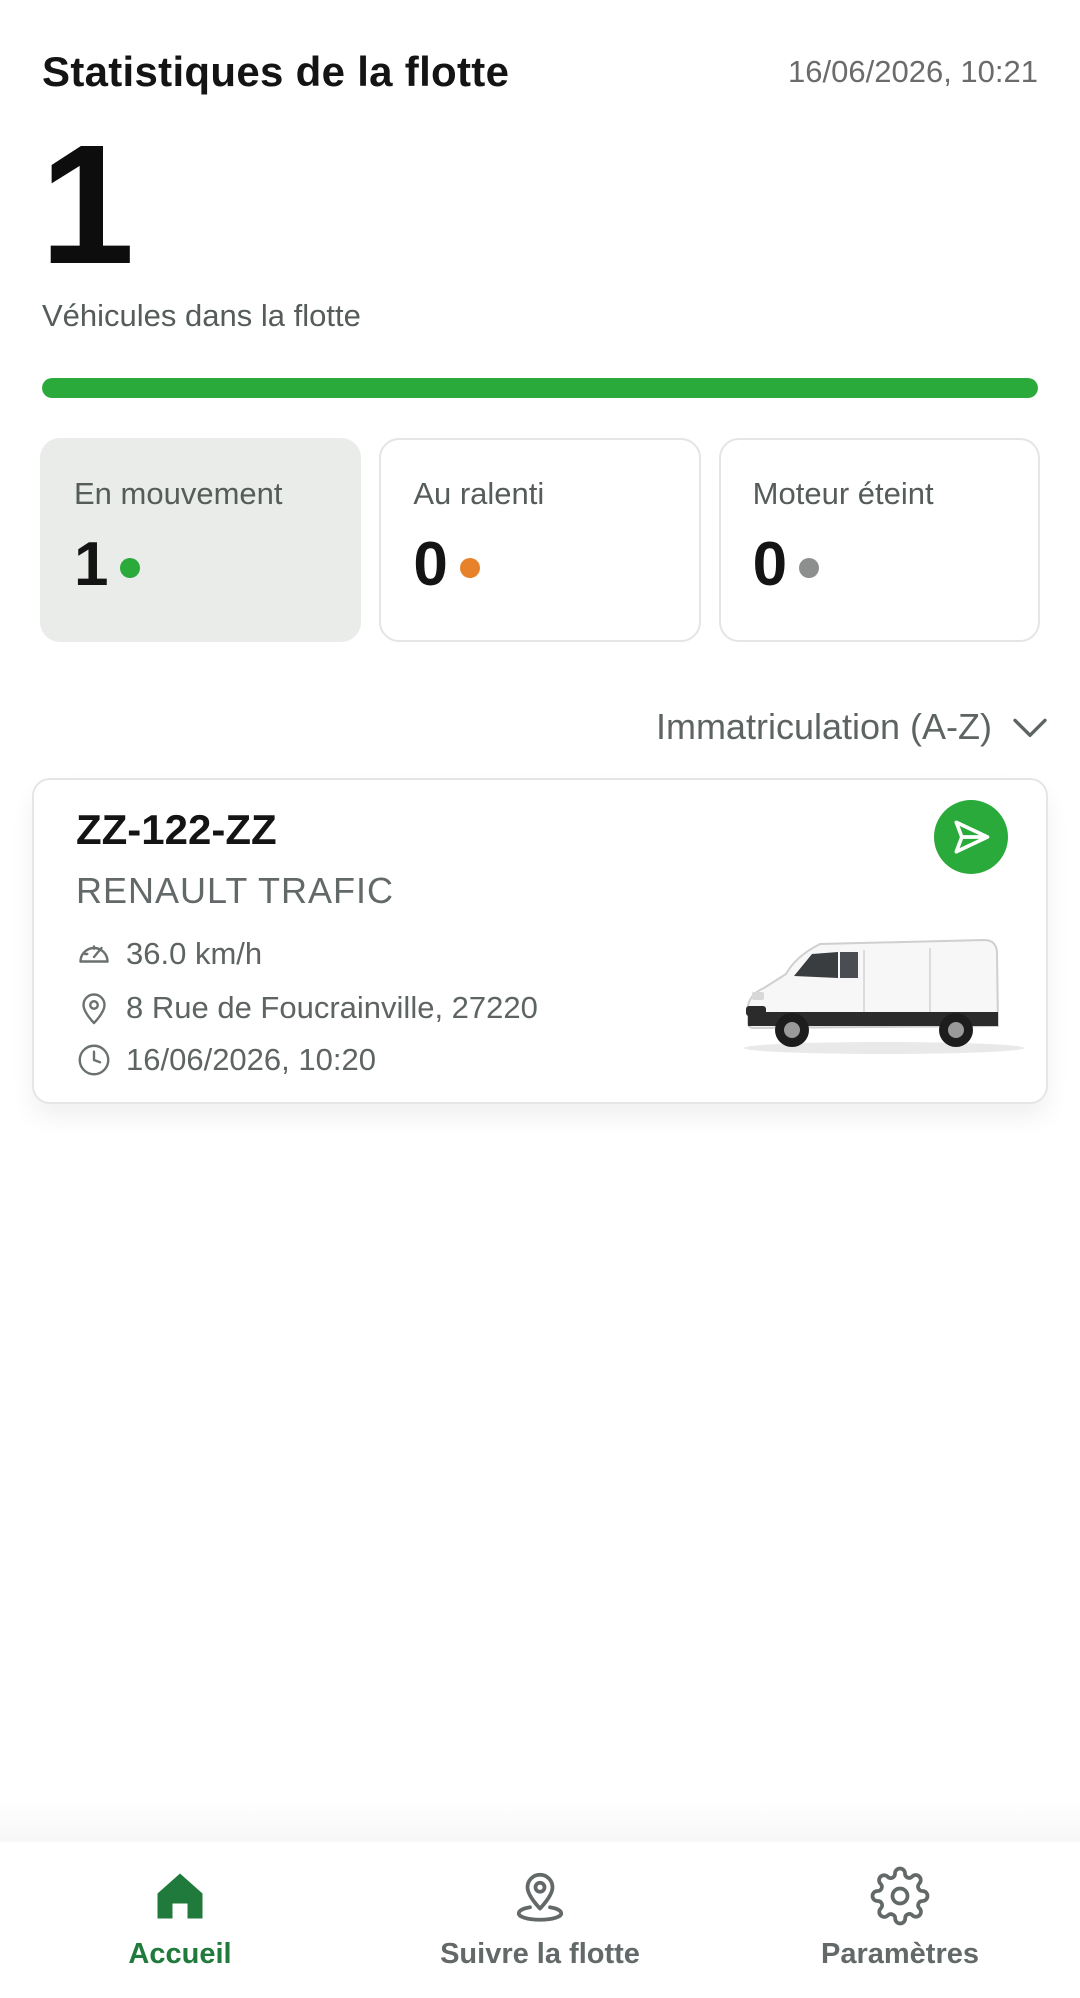 This screenshot has height=1998, width=1080. Describe the element at coordinates (251, 1059) in the screenshot. I see `vehicle-timestamp: 16/06/2026, 10:20` at that location.